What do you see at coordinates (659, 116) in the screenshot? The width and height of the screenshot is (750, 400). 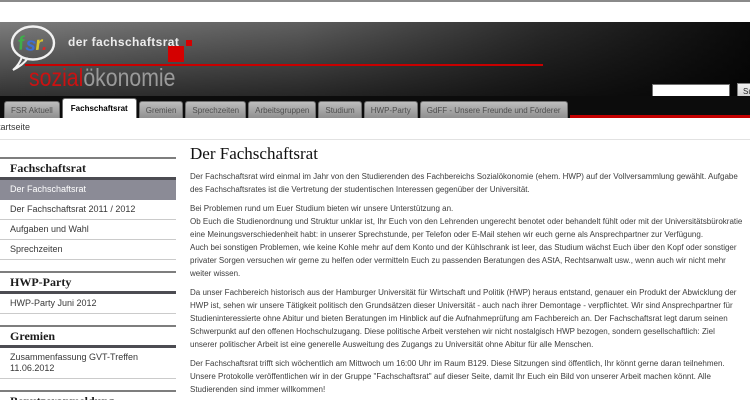 I see `nav-red-underline` at bounding box center [659, 116].